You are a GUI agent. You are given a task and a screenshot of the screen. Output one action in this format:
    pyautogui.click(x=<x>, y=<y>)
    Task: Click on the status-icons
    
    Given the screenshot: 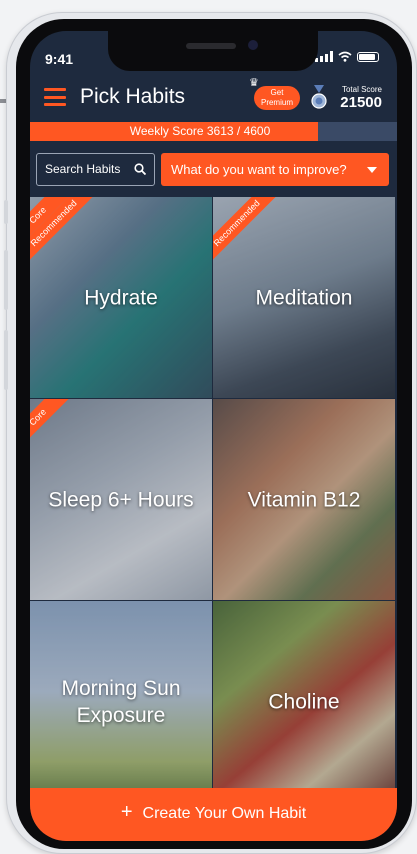 What is the action you would take?
    pyautogui.click(x=347, y=56)
    